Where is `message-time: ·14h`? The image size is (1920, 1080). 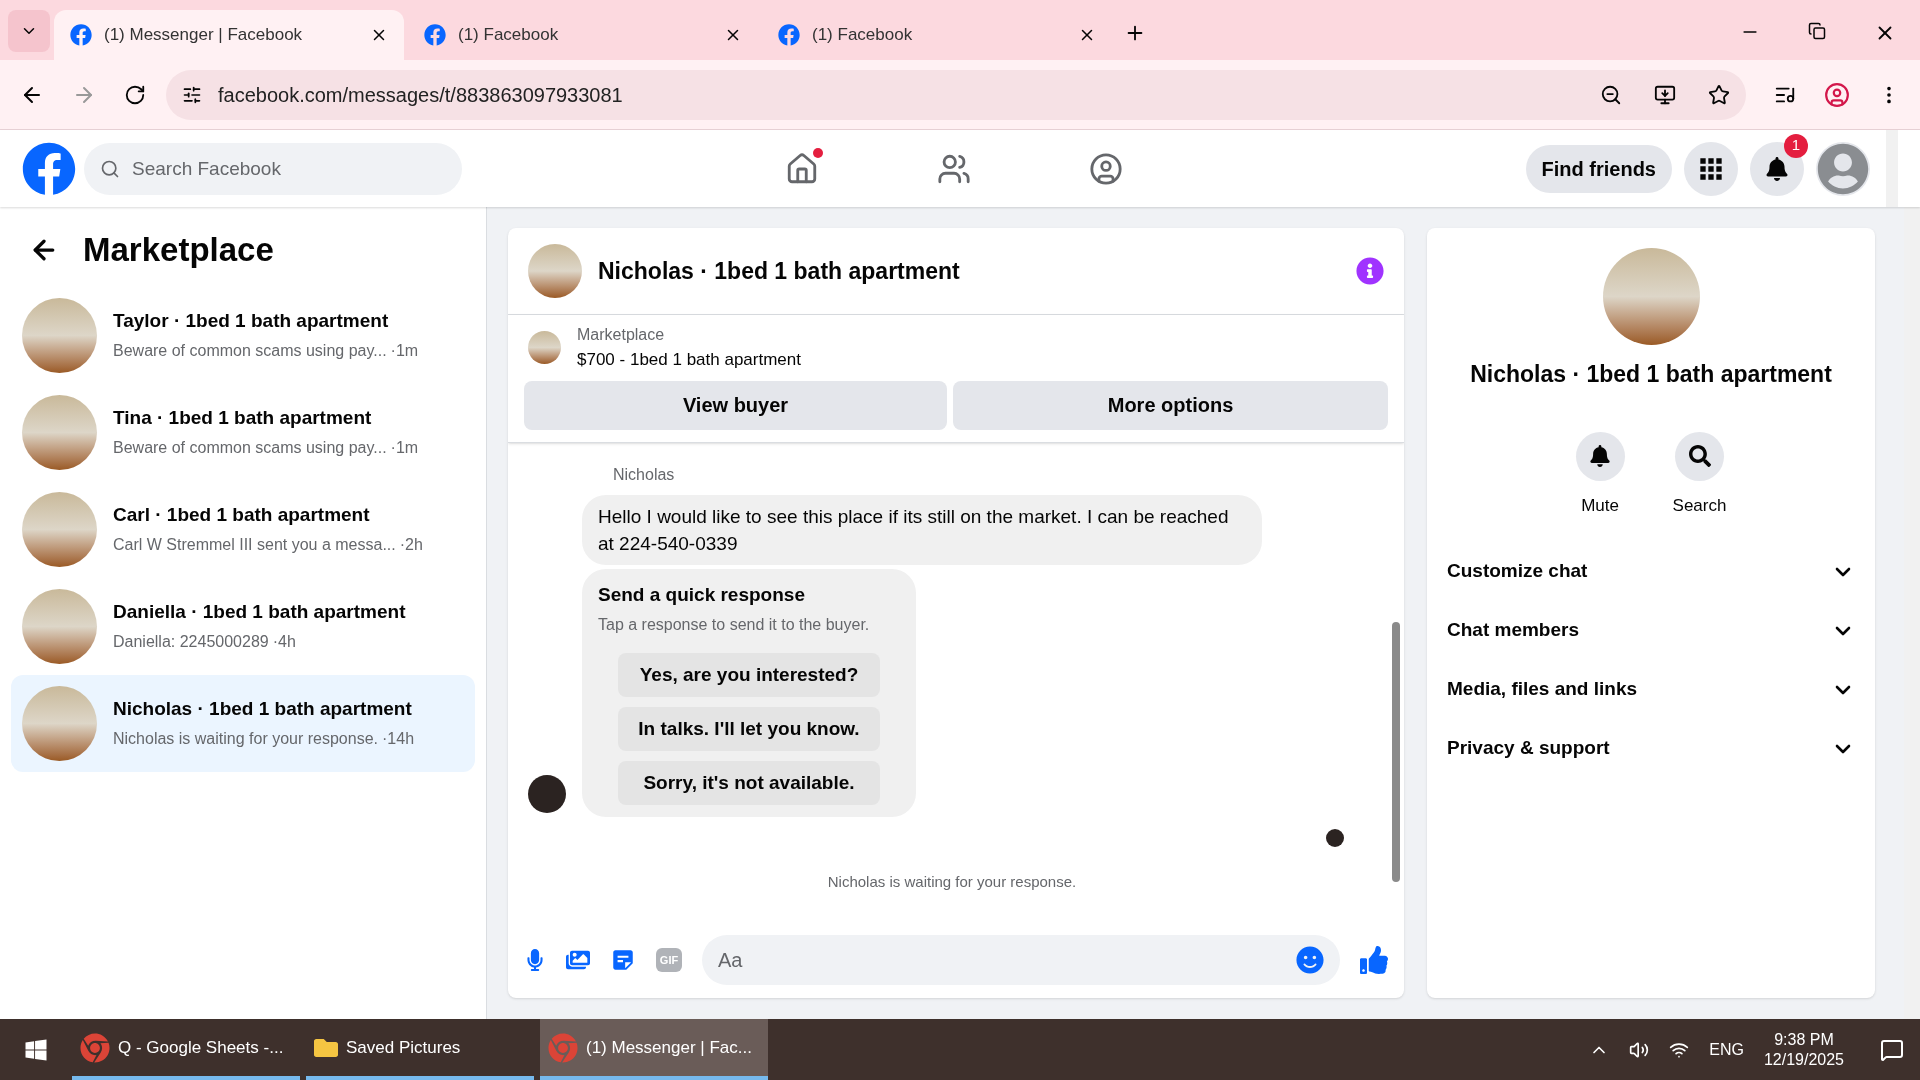
message-time: ·14h is located at coordinates (398, 739).